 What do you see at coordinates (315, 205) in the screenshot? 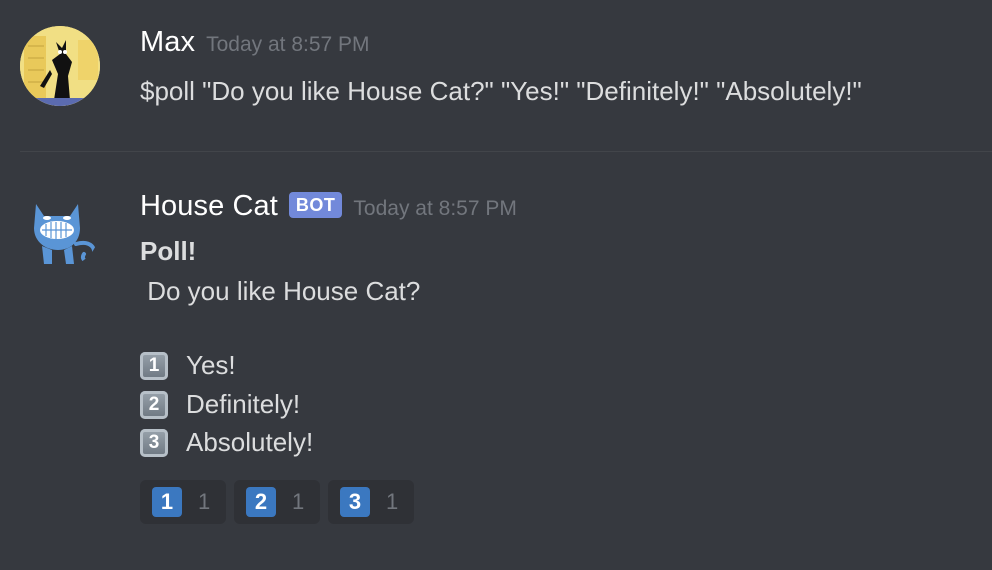
I see `bot-tag: BOT` at bounding box center [315, 205].